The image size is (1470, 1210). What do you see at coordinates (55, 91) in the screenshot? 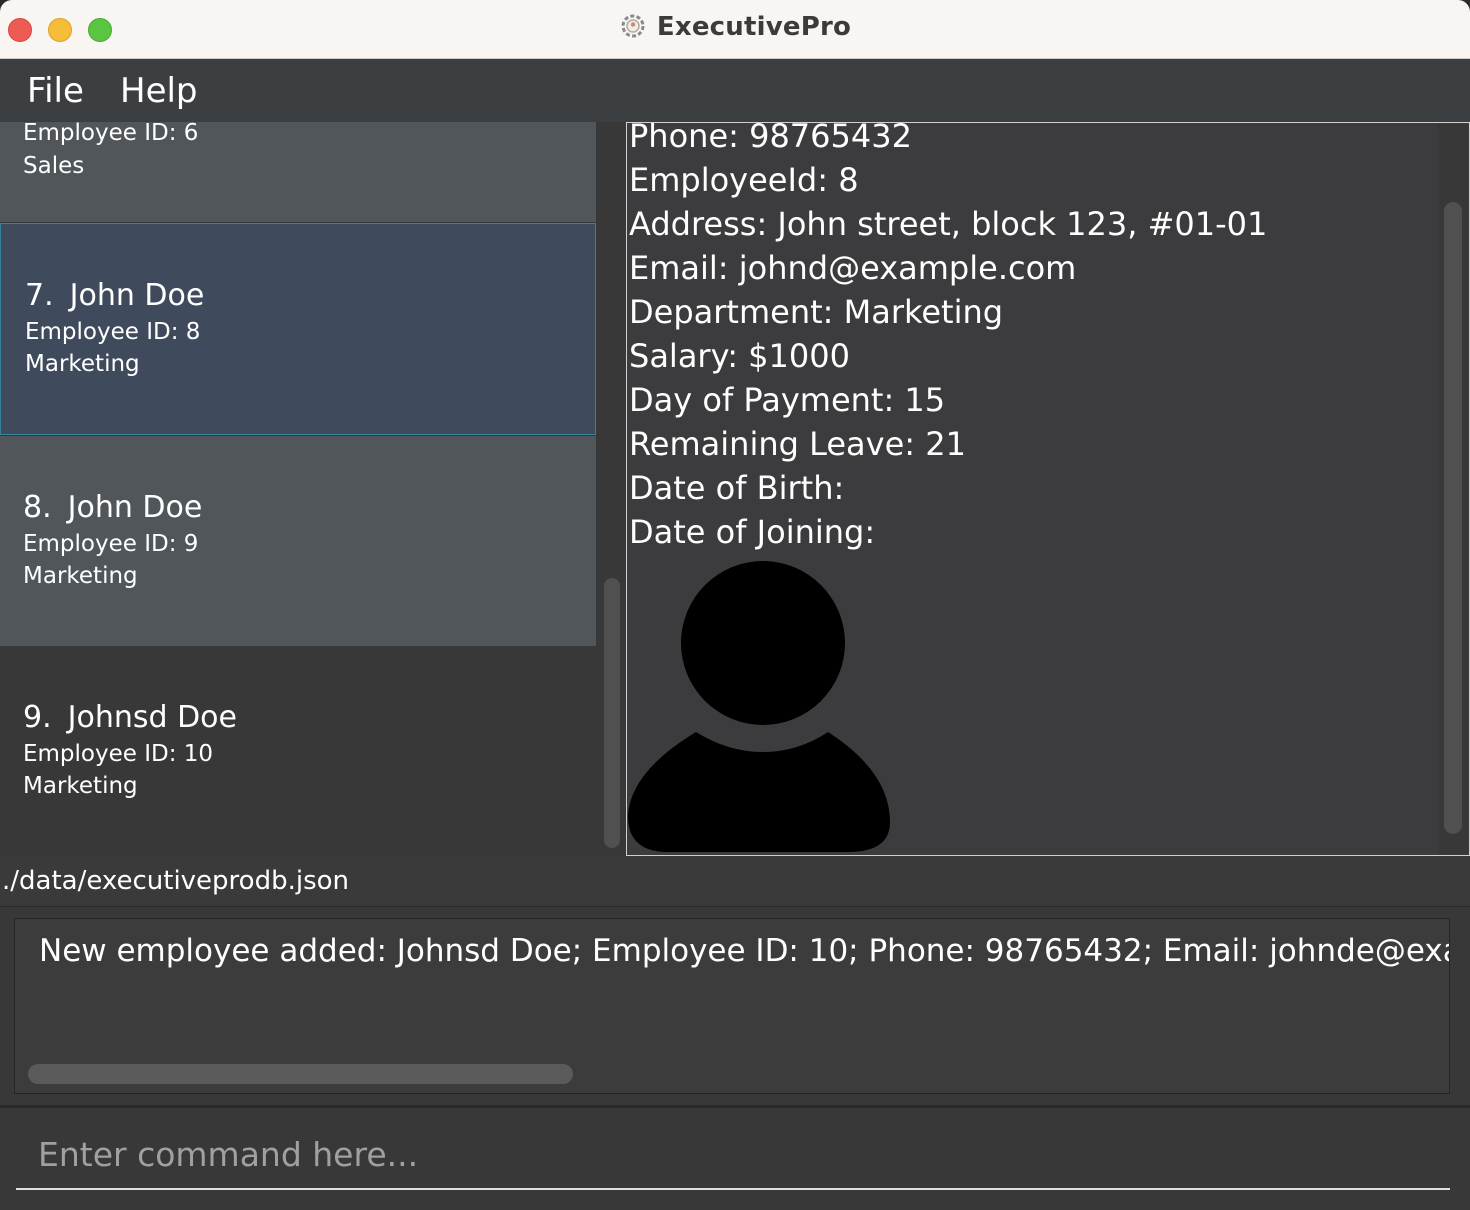
I see `menu-file: File` at bounding box center [55, 91].